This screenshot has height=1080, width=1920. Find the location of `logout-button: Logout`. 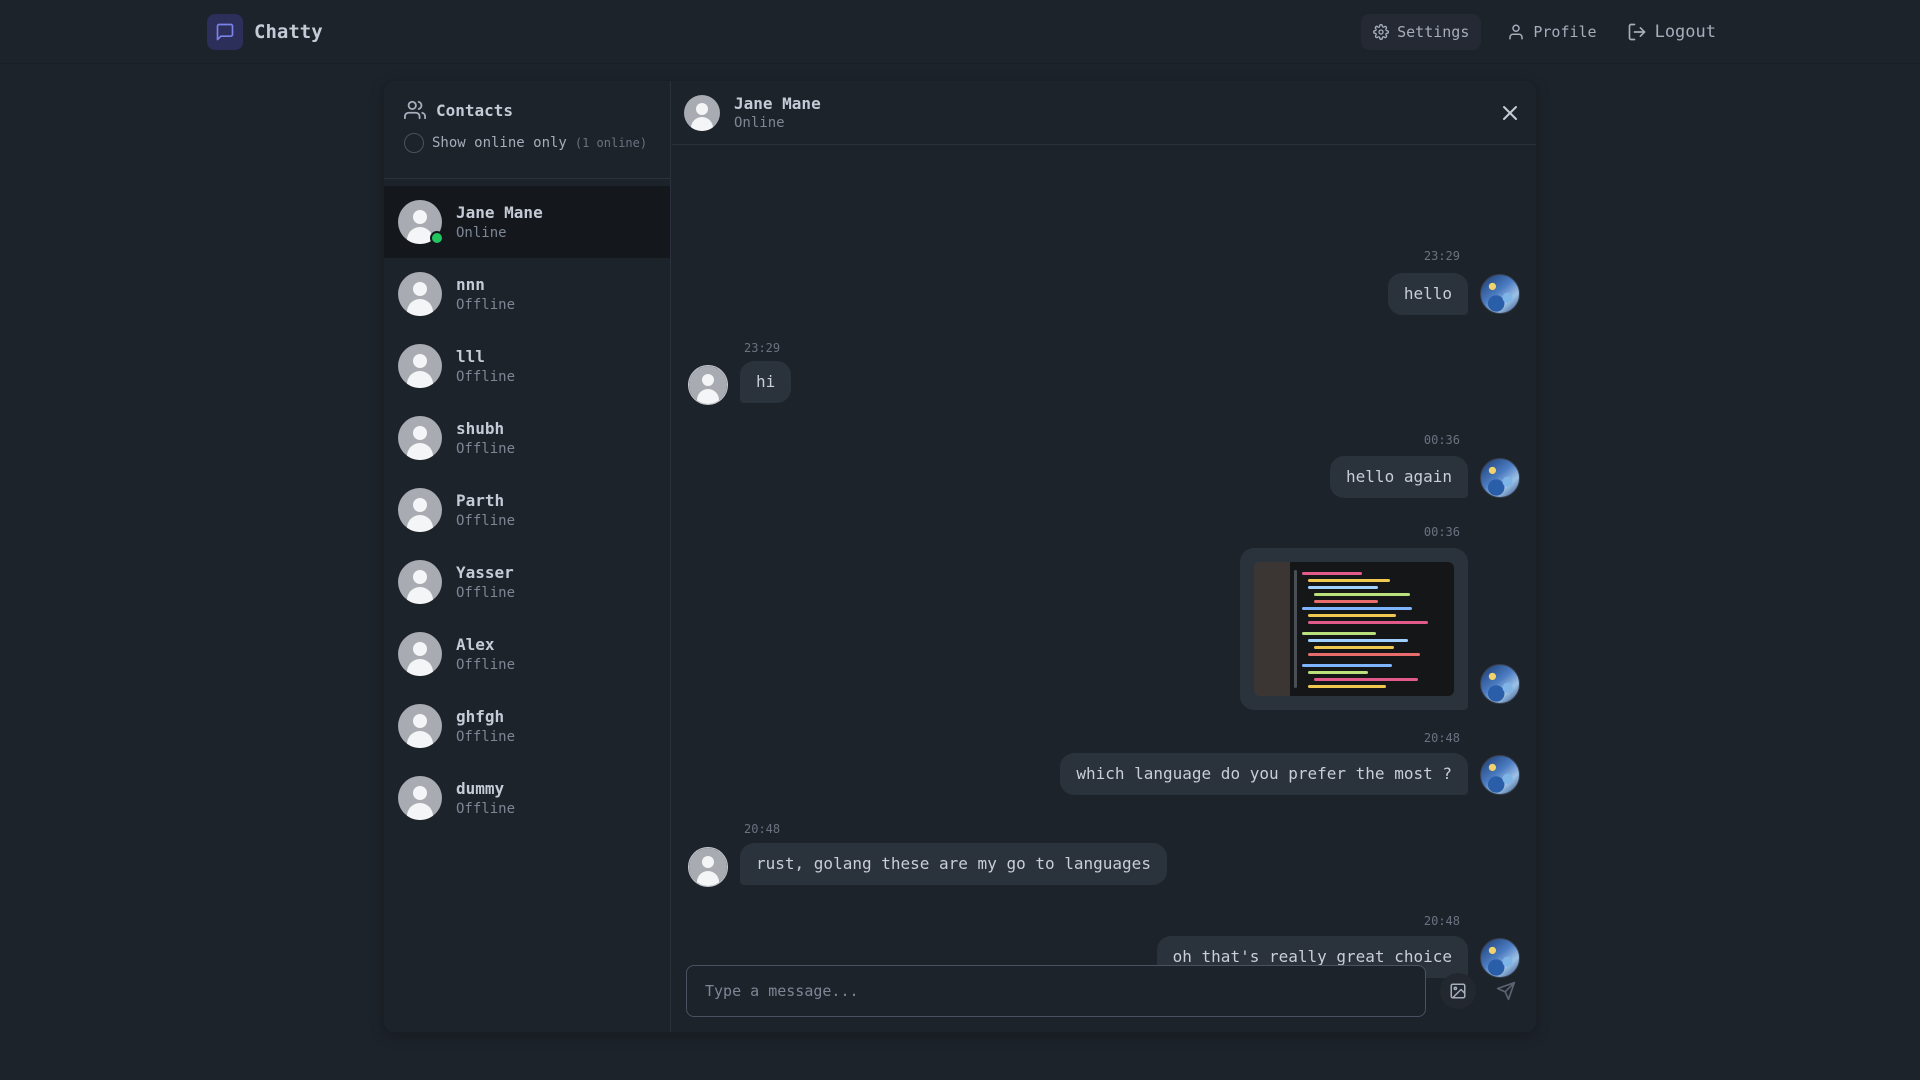

logout-button: Logout is located at coordinates (1671, 32).